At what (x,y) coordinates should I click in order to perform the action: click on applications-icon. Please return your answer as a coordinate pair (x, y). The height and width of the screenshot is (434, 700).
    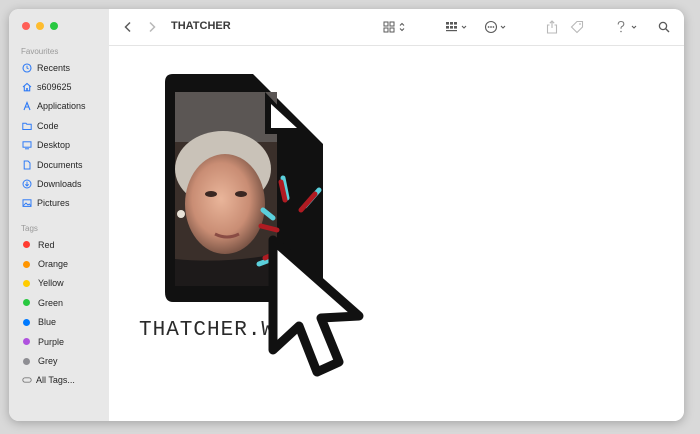
    Looking at the image, I should click on (27, 106).